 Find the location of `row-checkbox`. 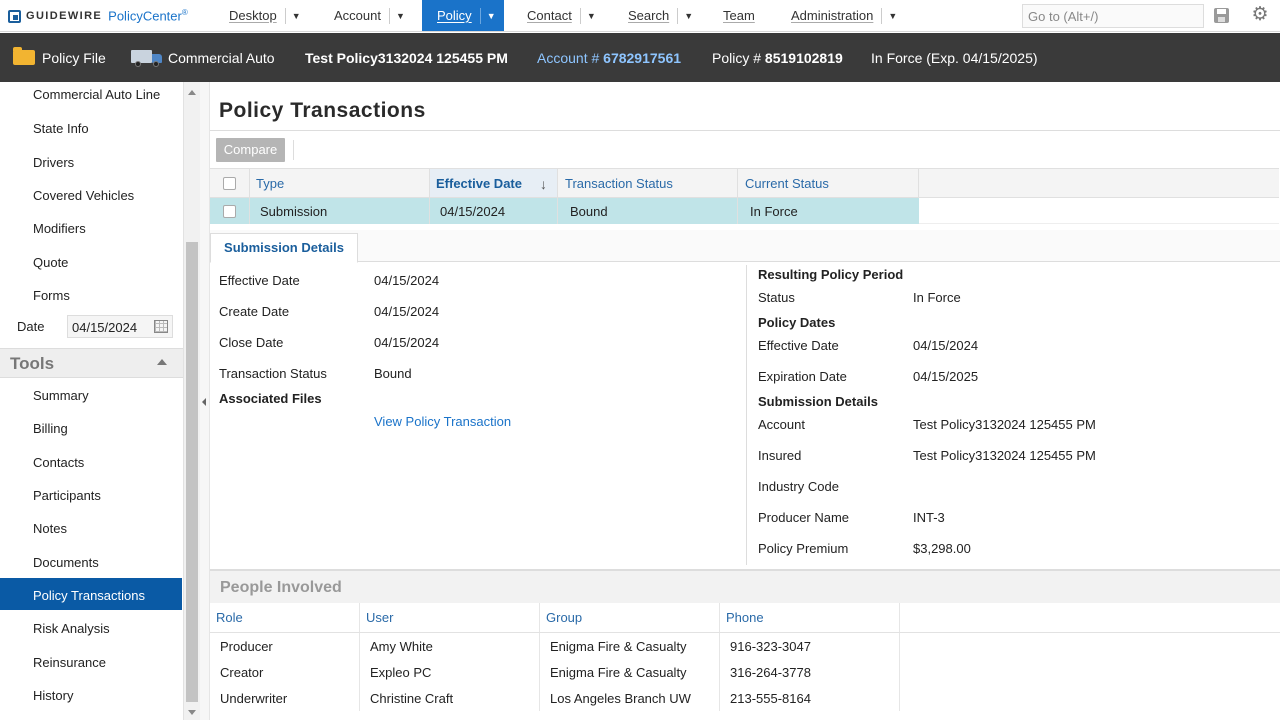

row-checkbox is located at coordinates (229, 211).